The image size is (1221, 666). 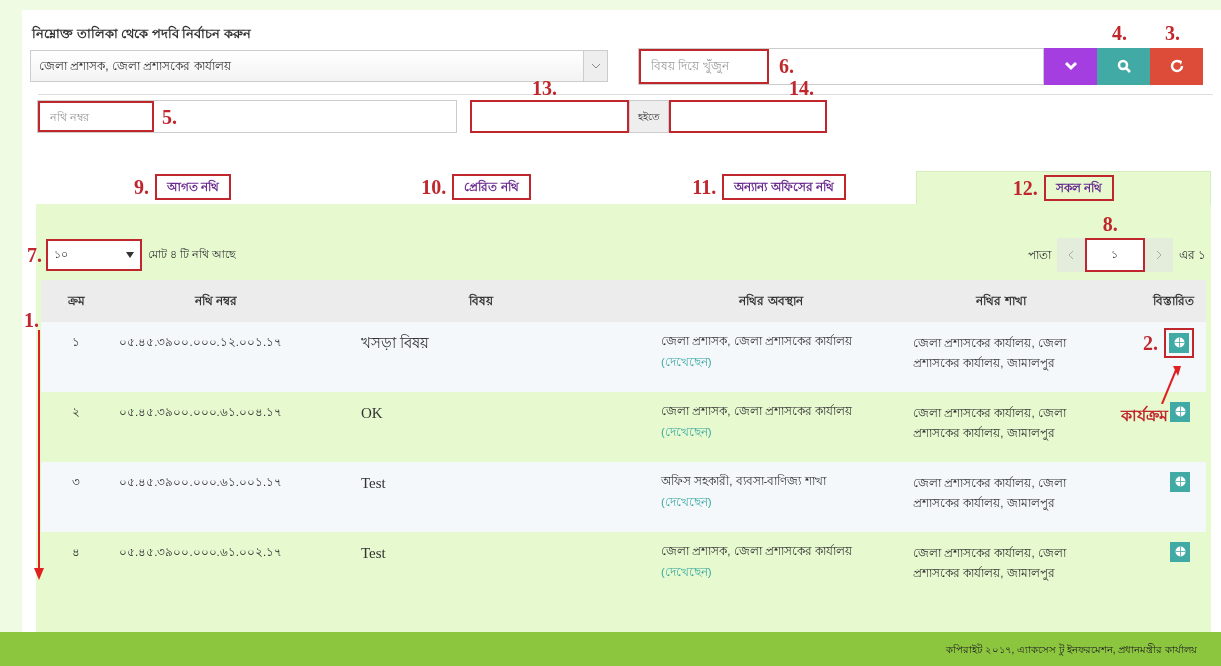 I want to click on annotation-number: 2., so click(x=1150, y=342).